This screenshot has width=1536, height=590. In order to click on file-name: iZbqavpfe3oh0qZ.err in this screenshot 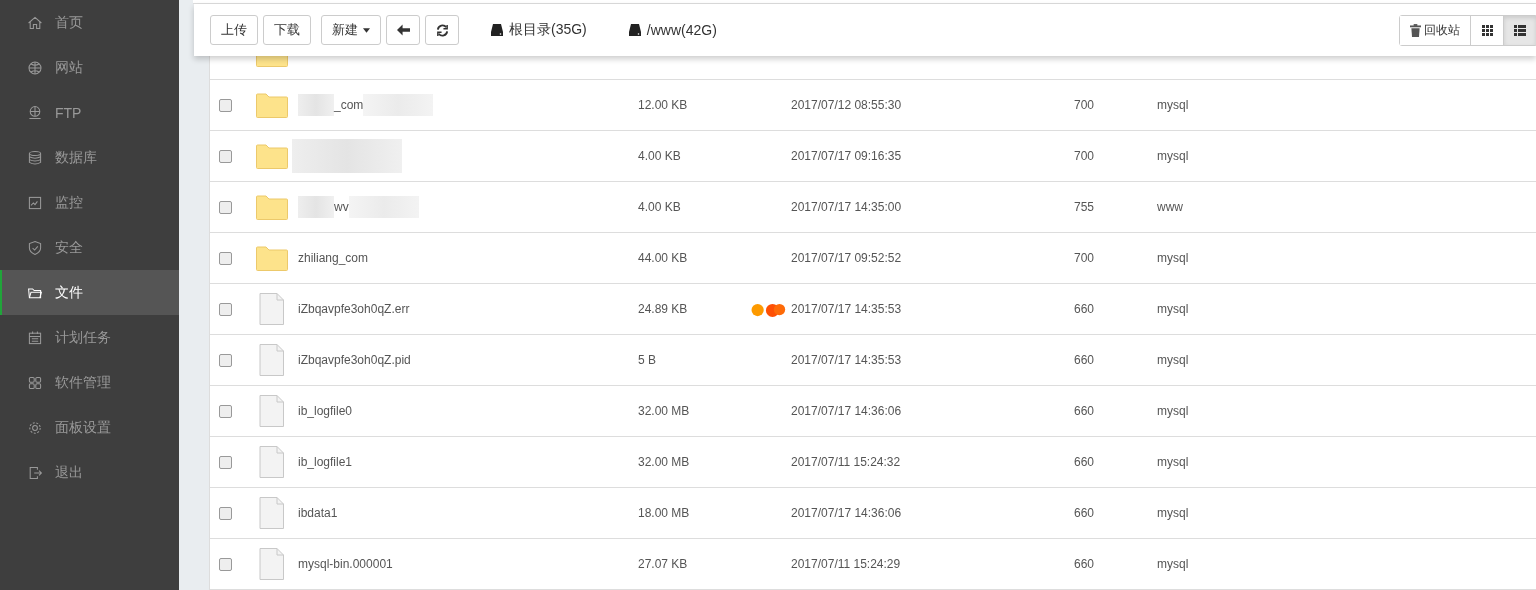, I will do `click(354, 309)`.